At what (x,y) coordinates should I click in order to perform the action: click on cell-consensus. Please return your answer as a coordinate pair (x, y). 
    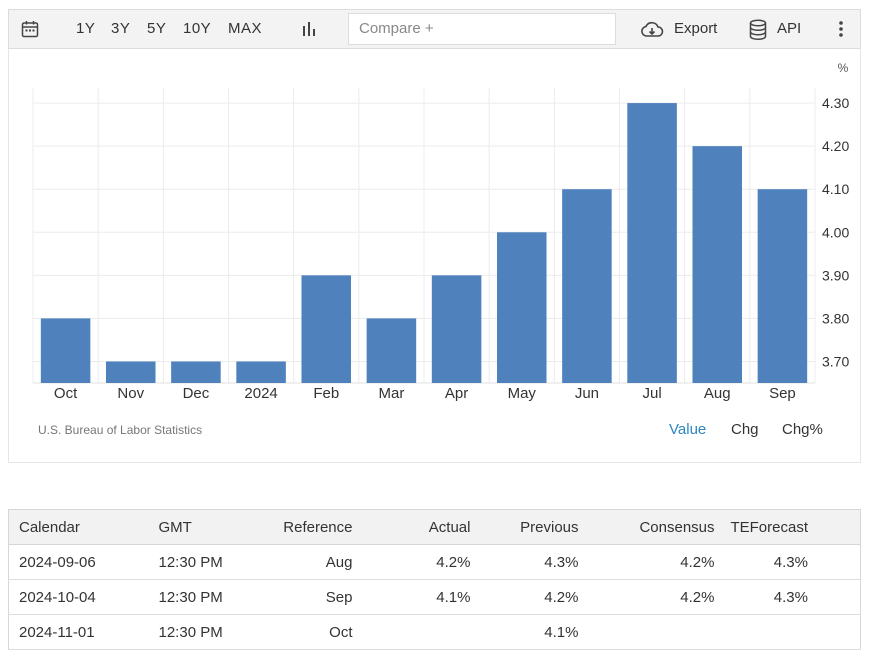
    Looking at the image, I should click on (655, 632).